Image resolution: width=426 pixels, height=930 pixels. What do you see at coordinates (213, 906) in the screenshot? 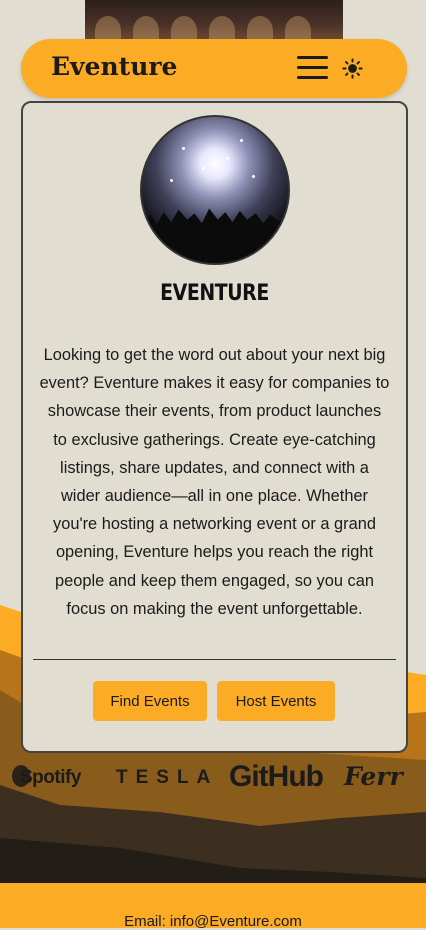
I see `footer: Email: info@Eventure.com` at bounding box center [213, 906].